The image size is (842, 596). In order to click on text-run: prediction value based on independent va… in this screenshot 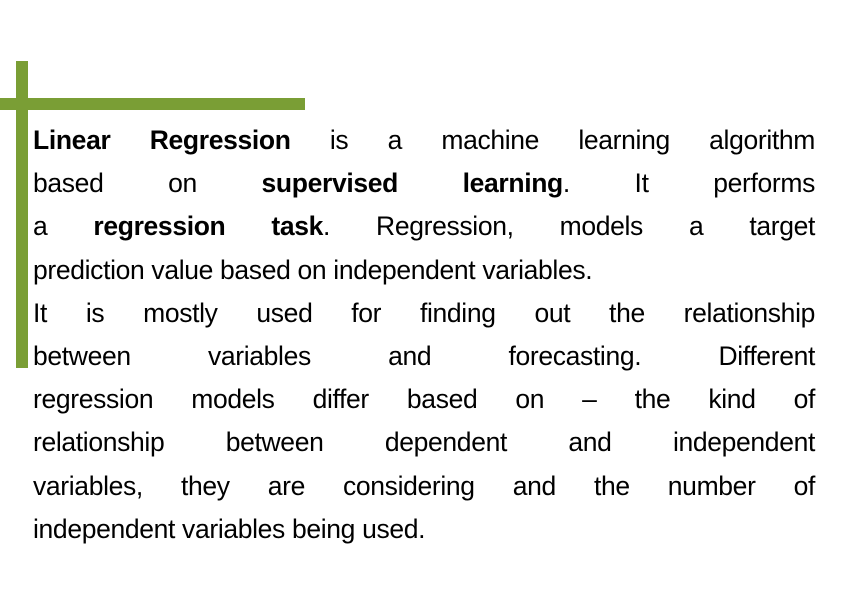, I will do `click(313, 269)`.